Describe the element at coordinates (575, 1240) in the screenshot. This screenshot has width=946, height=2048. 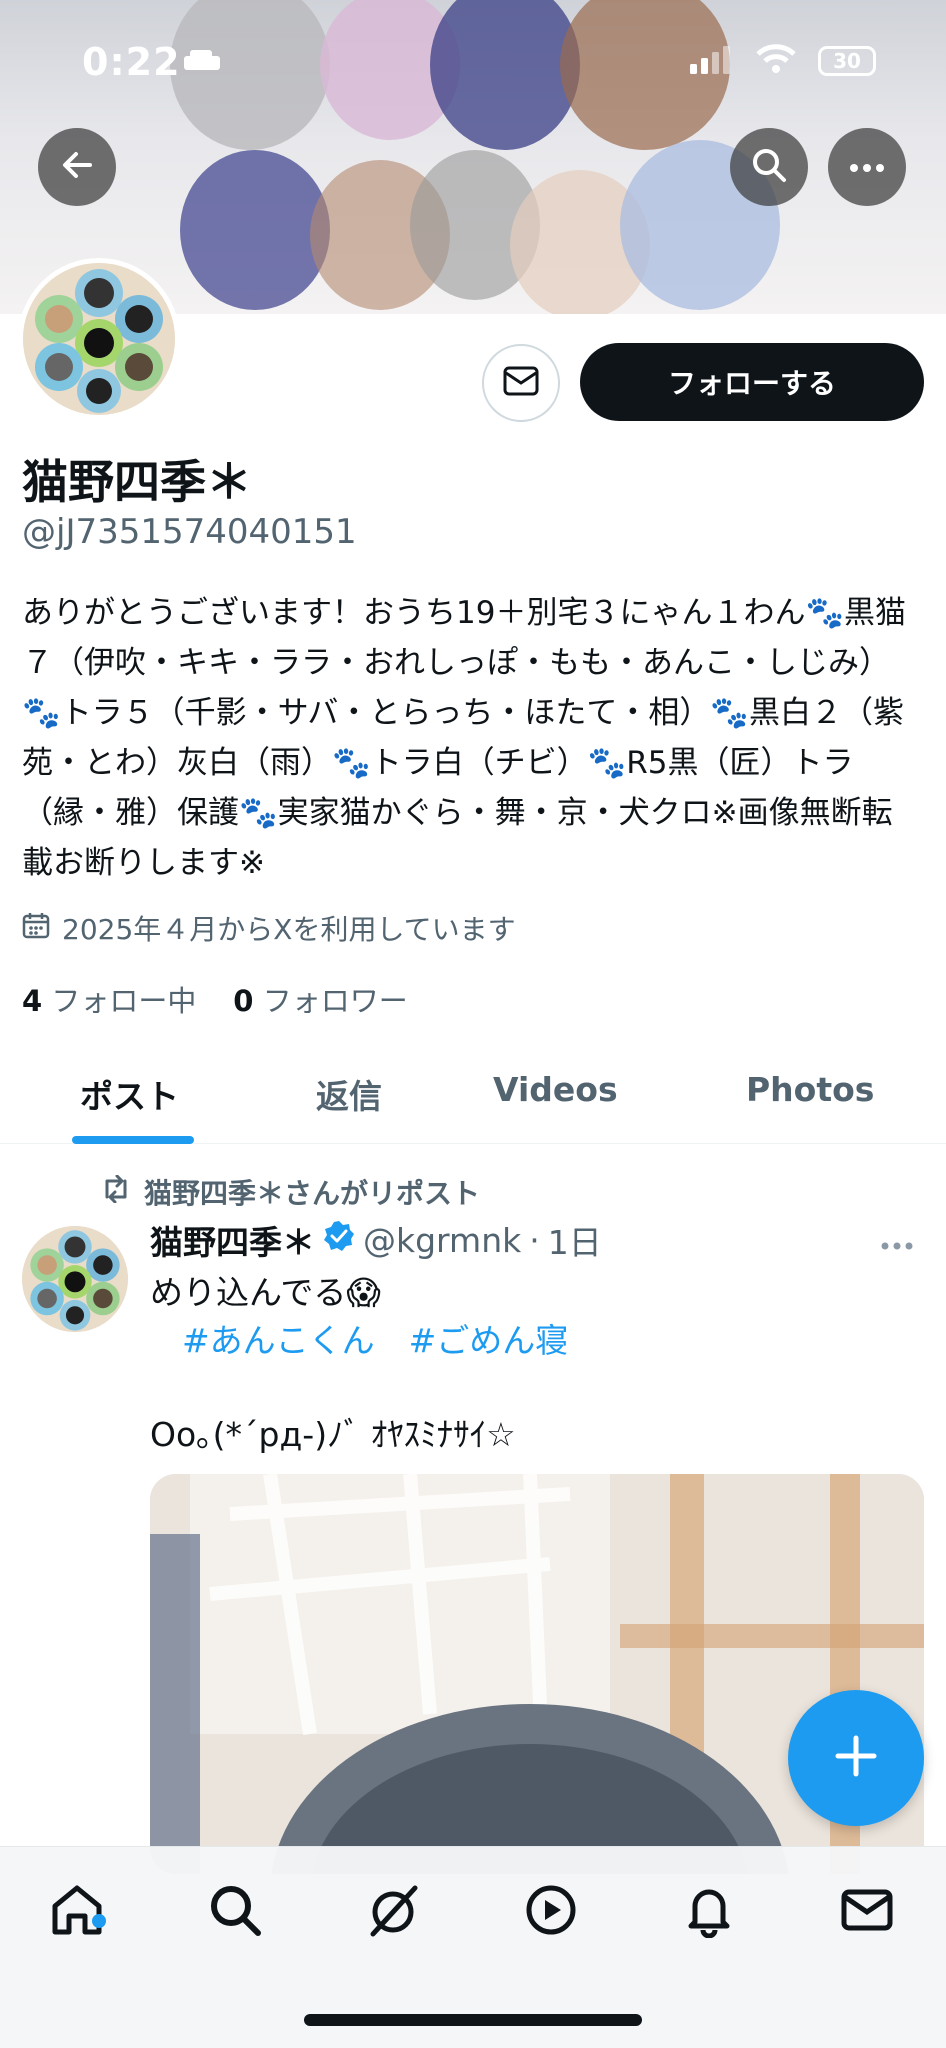
I see `post-time: 1日` at that location.